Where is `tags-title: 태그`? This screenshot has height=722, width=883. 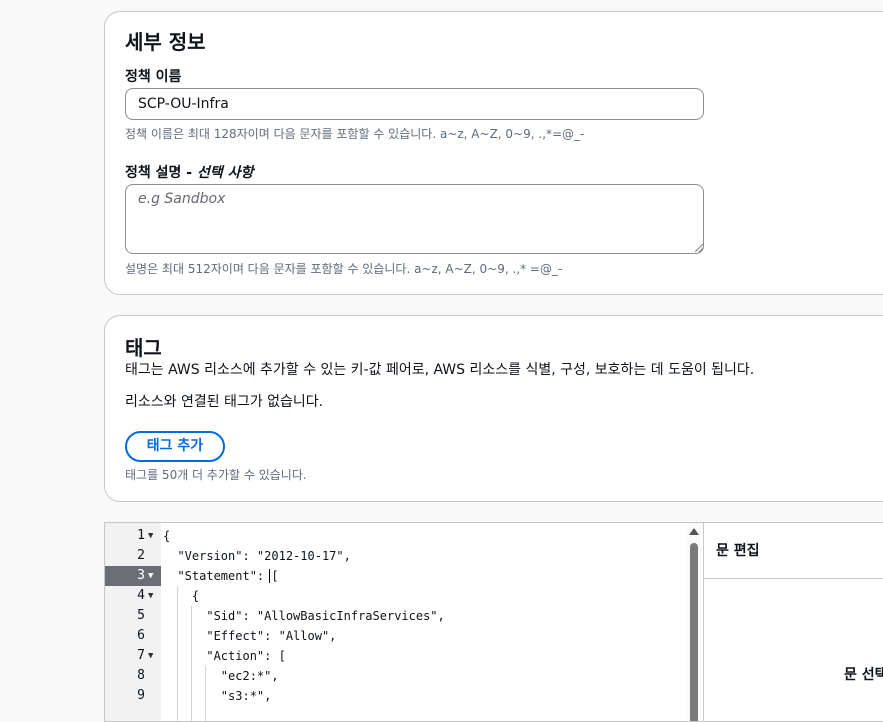 tags-title: 태그 is located at coordinates (143, 348).